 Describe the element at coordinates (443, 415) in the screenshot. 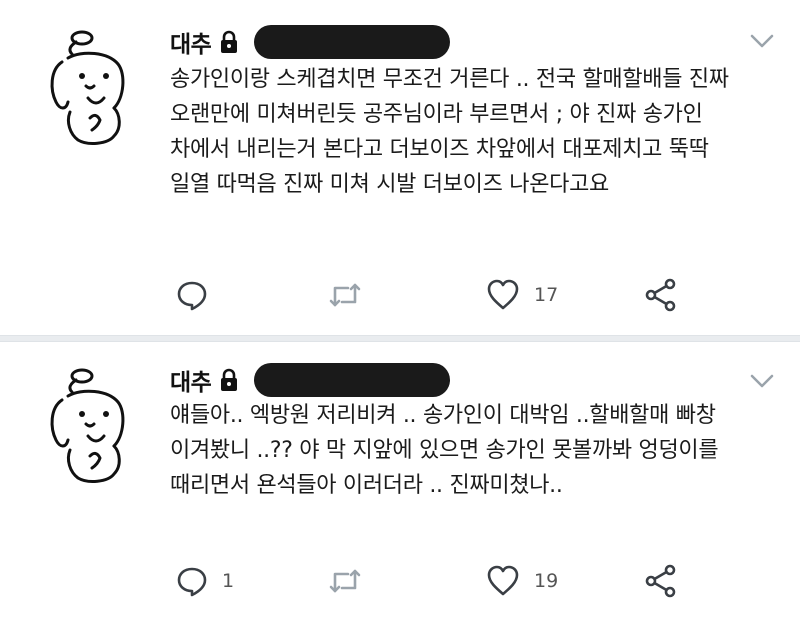

I see `tweet-text-line: 얘들아.. 엑방원 저리비켜 .. 송가인이 대박임 ..할배할매 빠창` at that location.